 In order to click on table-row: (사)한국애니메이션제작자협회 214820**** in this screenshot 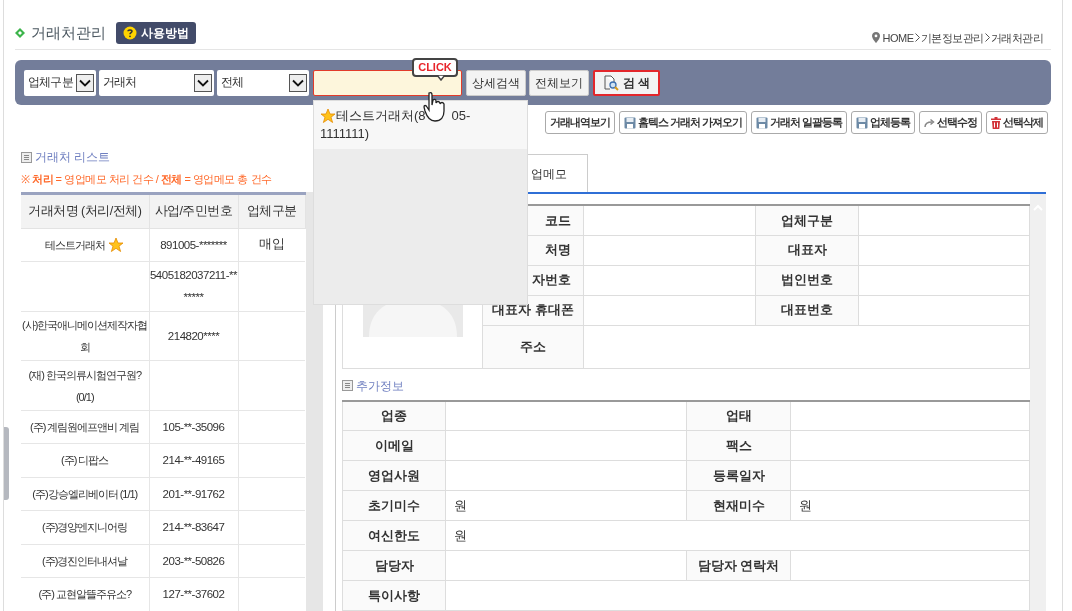, I will do `click(163, 336)`.